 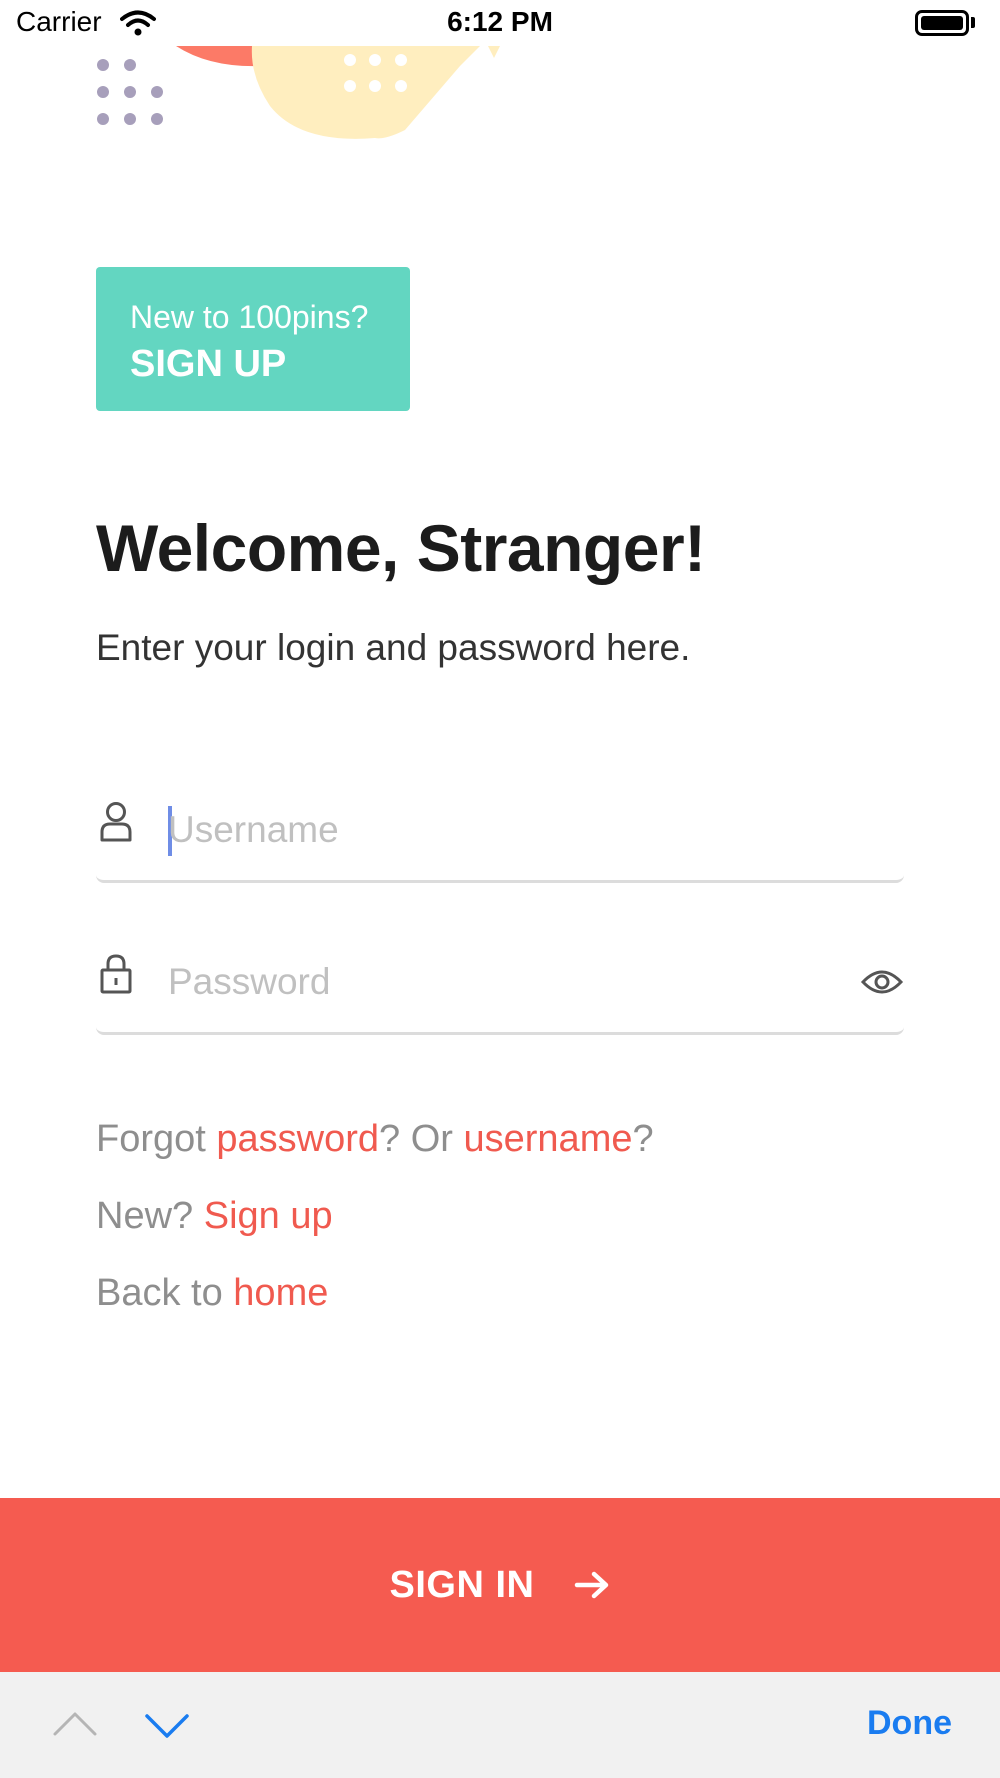 I want to click on password-field, so click(x=500, y=993).